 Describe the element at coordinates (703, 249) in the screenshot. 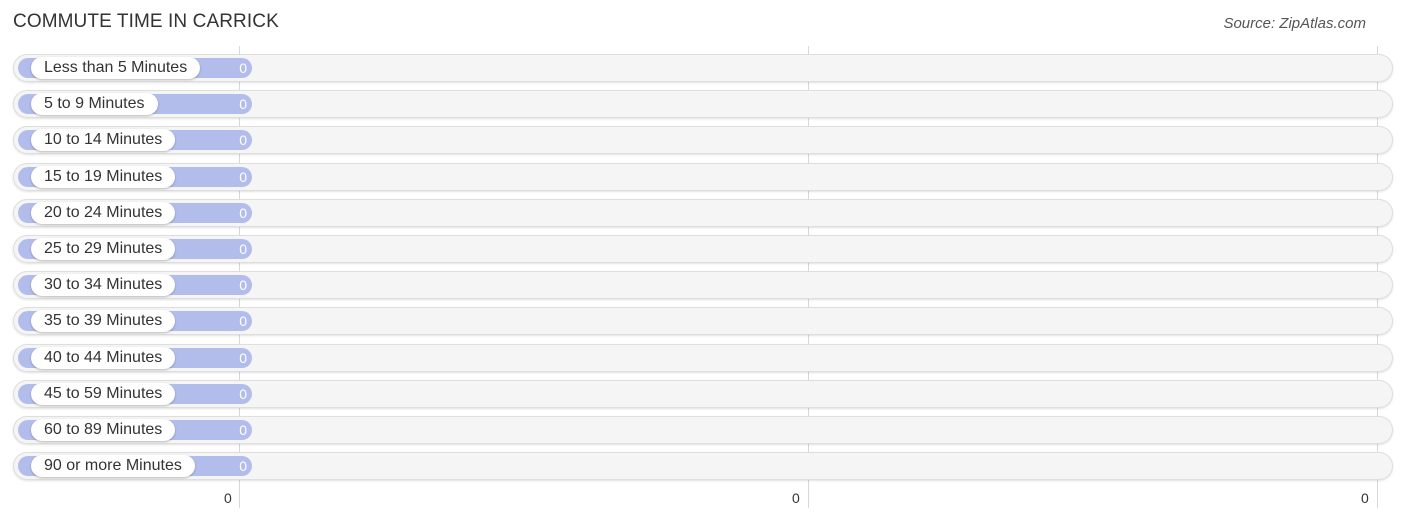

I see `bar-row: 25 to 29 Minutes 0` at that location.